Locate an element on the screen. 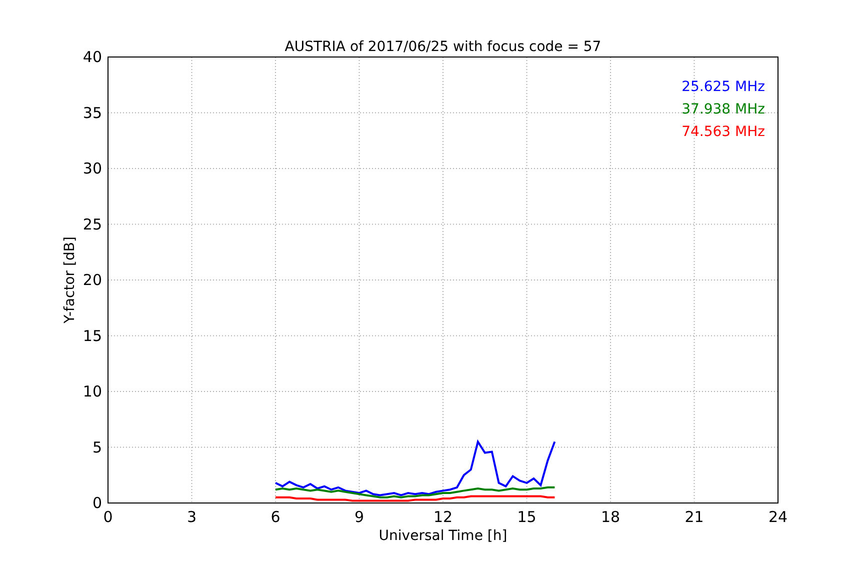  tick-label: 40 is located at coordinates (92, 57).